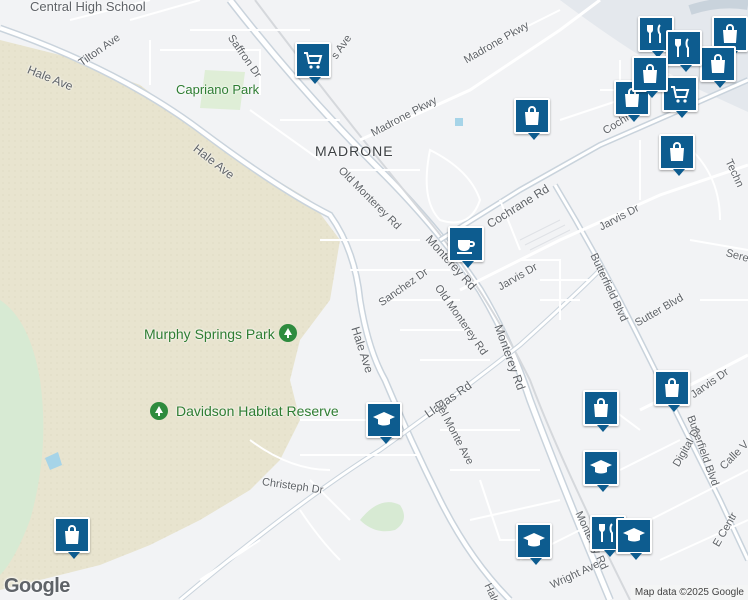 Image resolution: width=748 pixels, height=600 pixels. What do you see at coordinates (684, 51) in the screenshot?
I see `restaurant-icon` at bounding box center [684, 51].